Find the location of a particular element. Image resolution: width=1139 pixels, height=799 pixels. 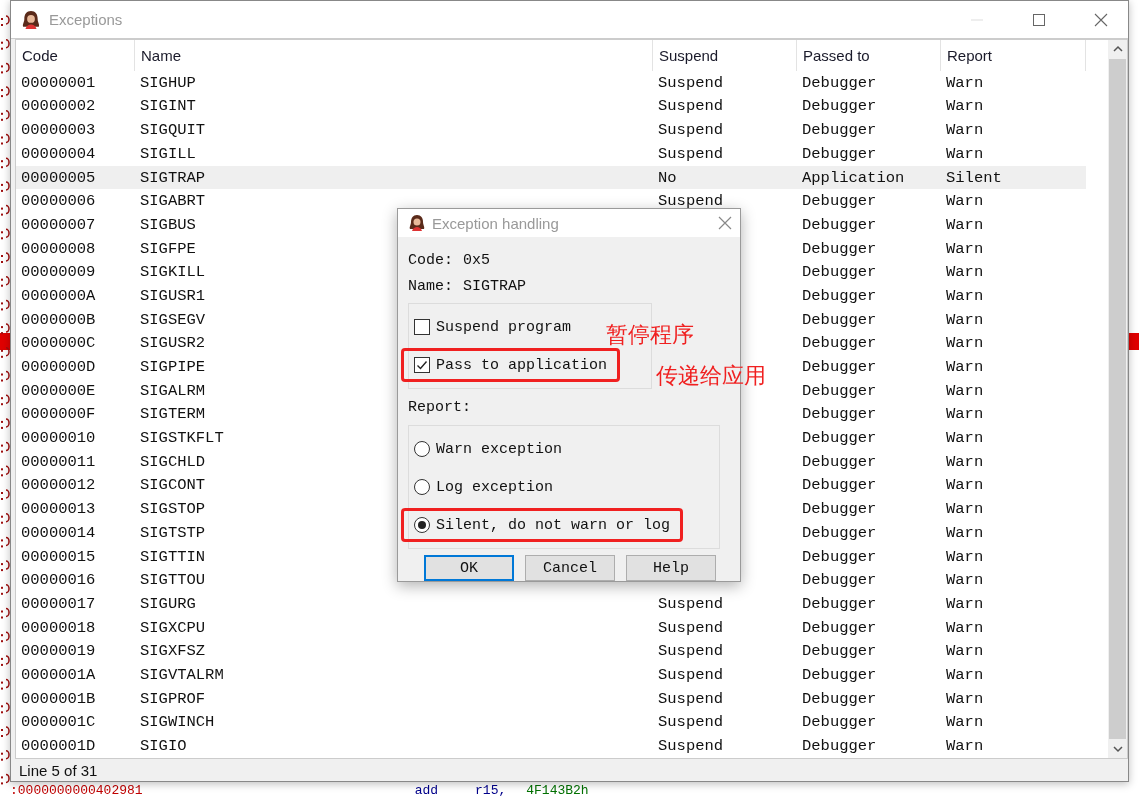

table-cell-text: SIGUSR2 is located at coordinates (172, 343).